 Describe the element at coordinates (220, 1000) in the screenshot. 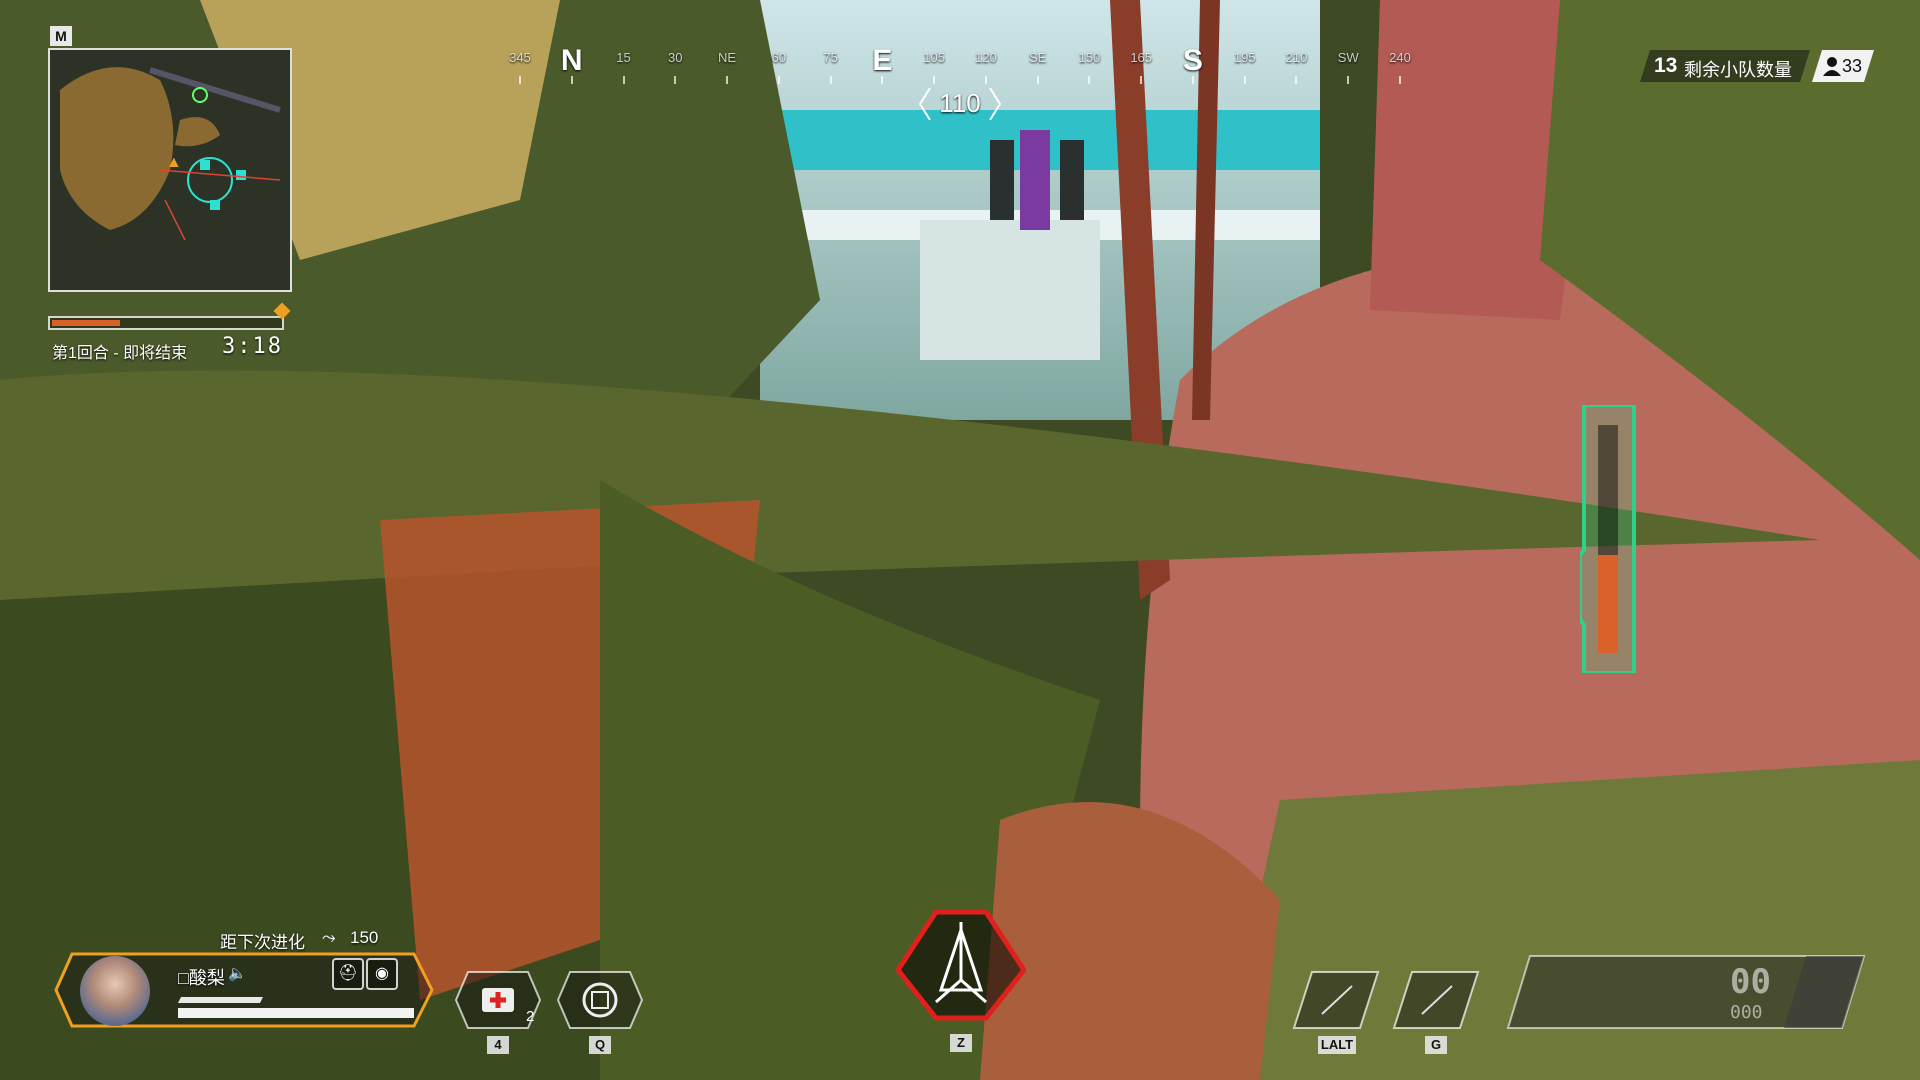

I see `shield-bar` at that location.